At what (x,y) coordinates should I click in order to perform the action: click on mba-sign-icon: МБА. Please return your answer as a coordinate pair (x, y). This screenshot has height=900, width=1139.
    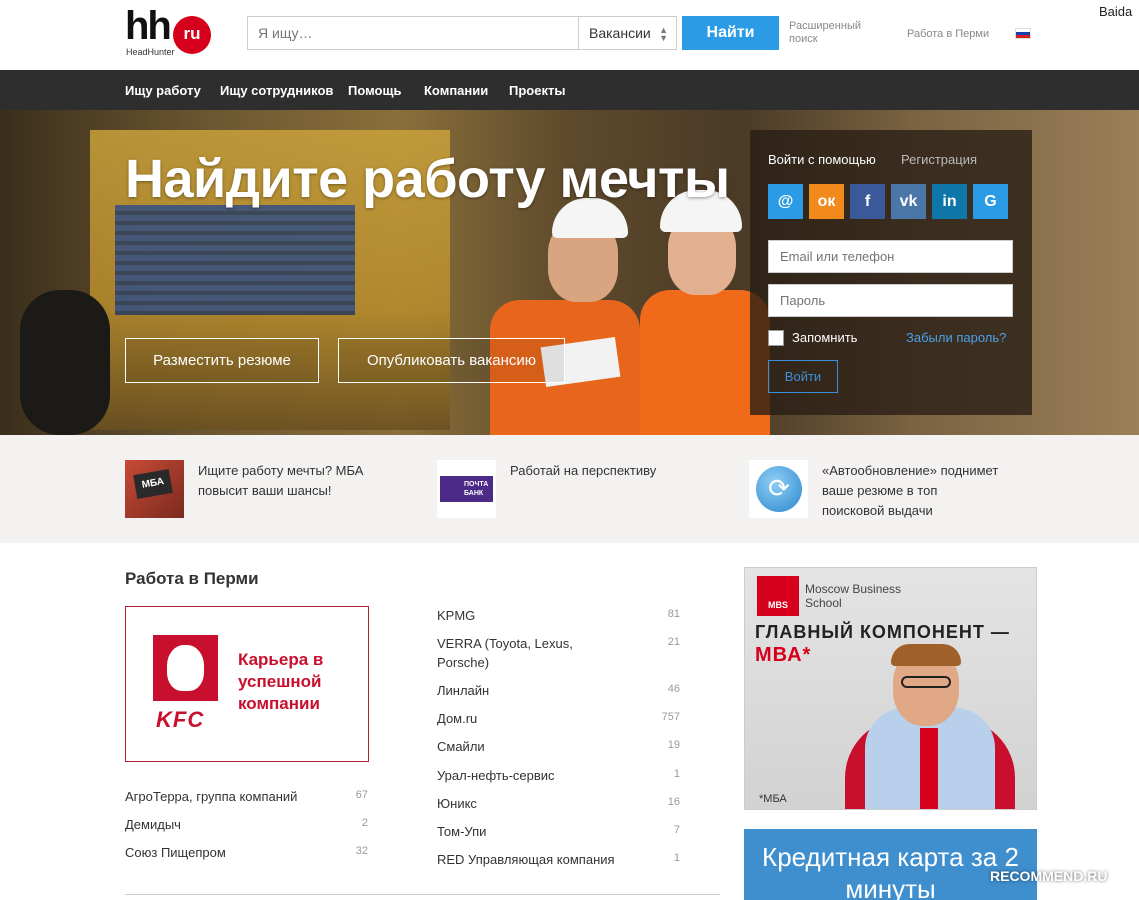
    Looking at the image, I should click on (154, 489).